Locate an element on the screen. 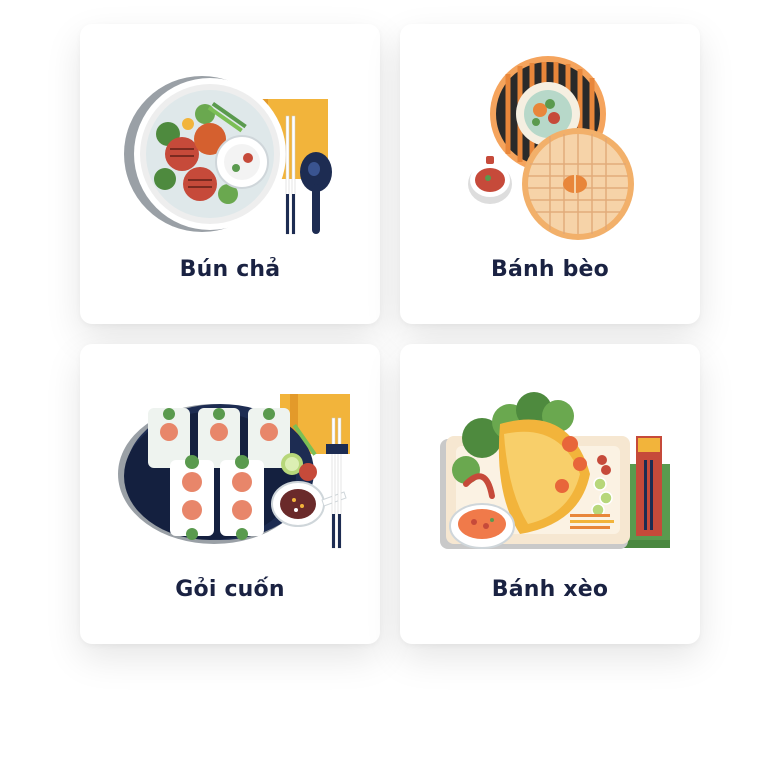 The height and width of the screenshot is (780, 780). banh-beo-illustration is located at coordinates (551, 148).